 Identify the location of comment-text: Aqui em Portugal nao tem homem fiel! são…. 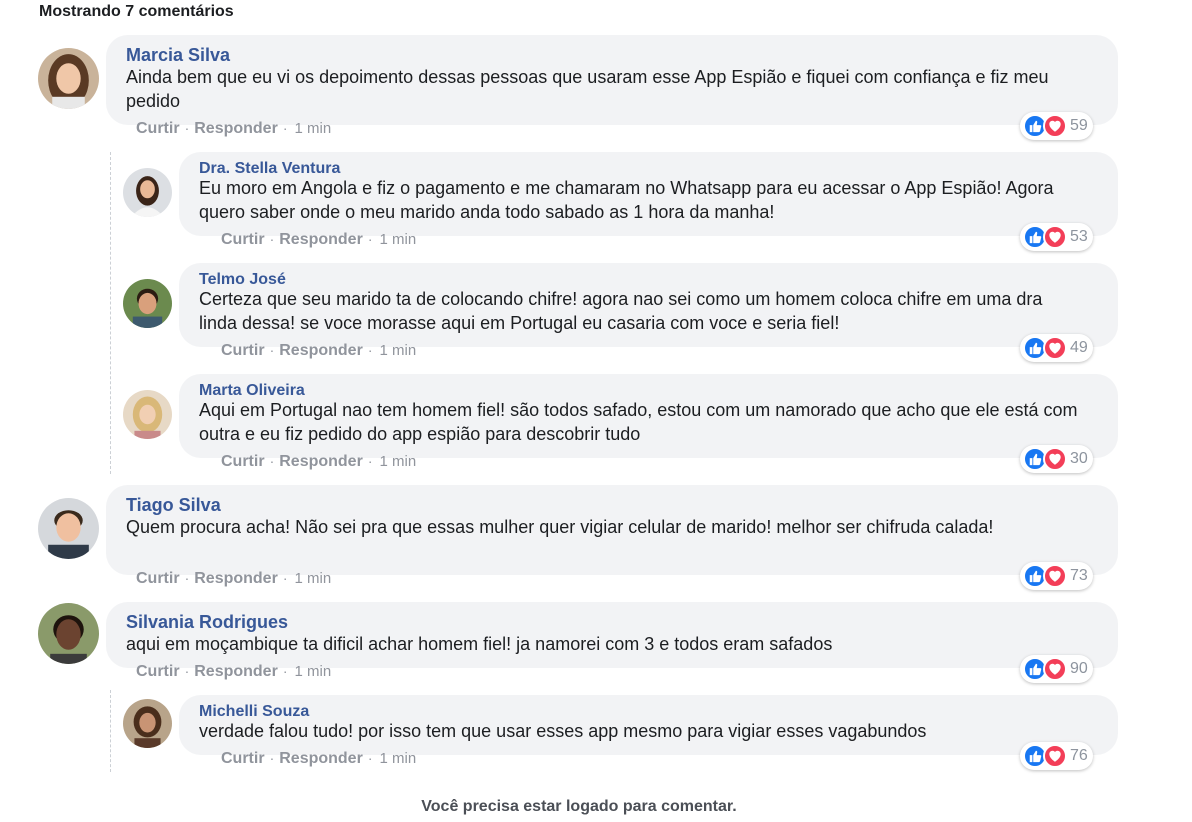
(638, 422).